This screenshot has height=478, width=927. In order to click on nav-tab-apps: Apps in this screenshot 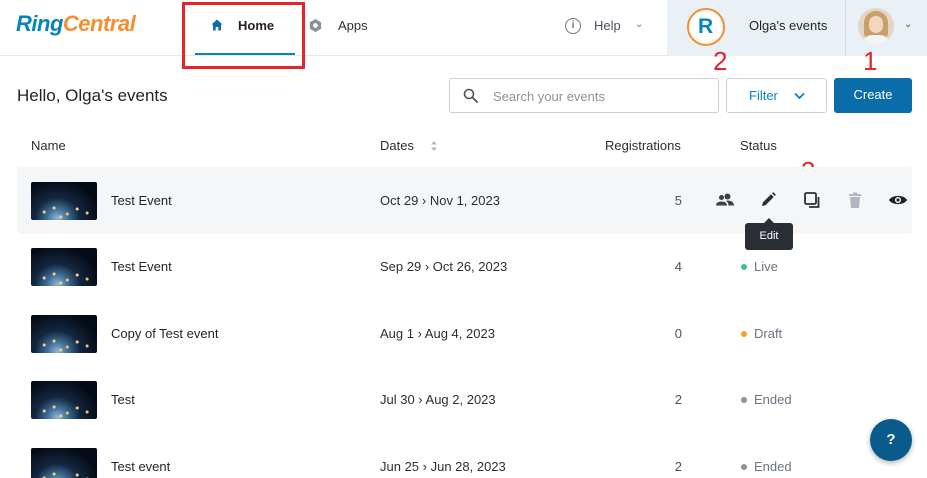, I will do `click(348, 28)`.